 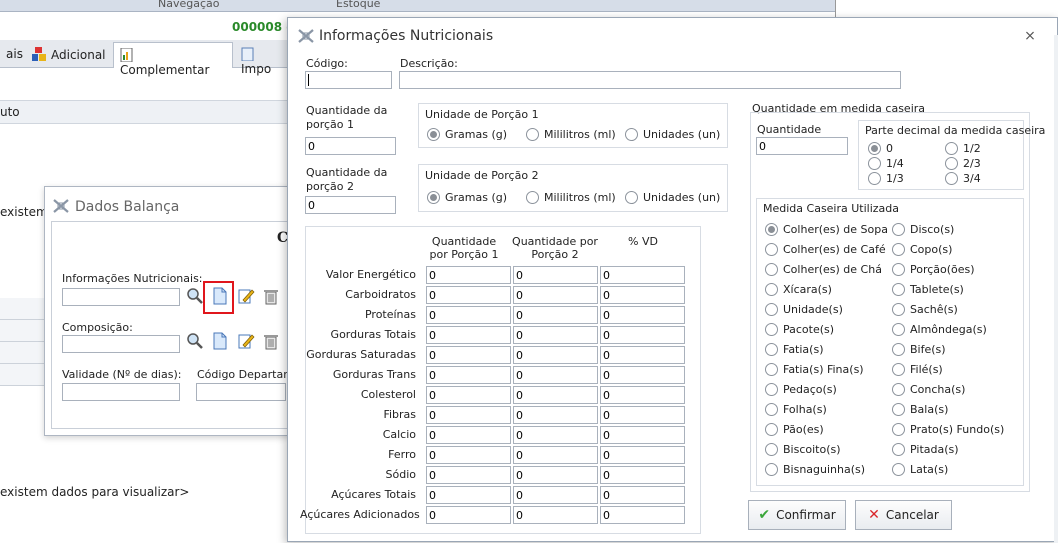 What do you see at coordinates (794, 429) in the screenshot?
I see `radio-medida-option: Pão(es)` at bounding box center [794, 429].